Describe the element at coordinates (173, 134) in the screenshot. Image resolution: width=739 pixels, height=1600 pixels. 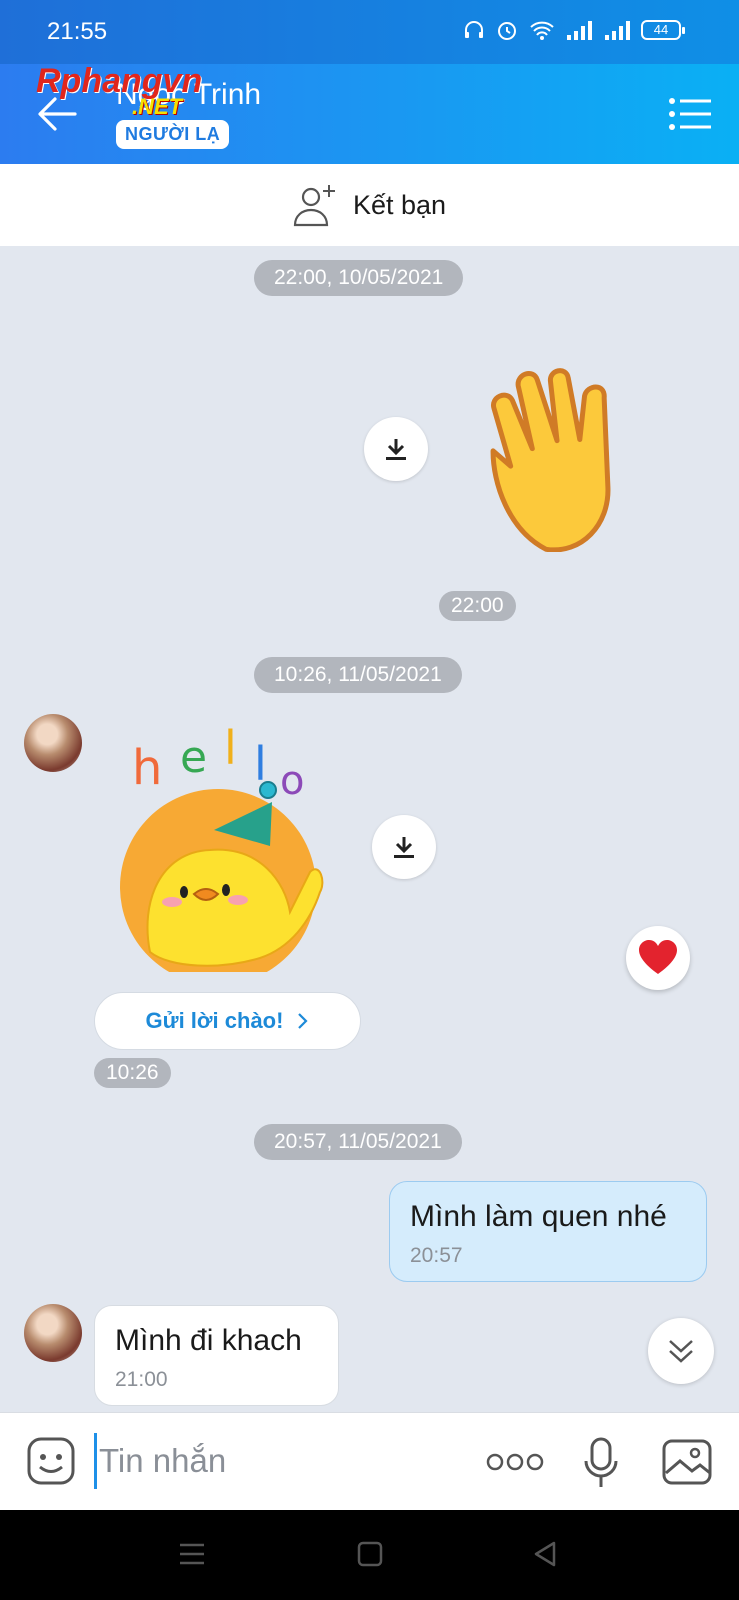
I see `stranger-badge: NGƯỜI LẠ` at that location.